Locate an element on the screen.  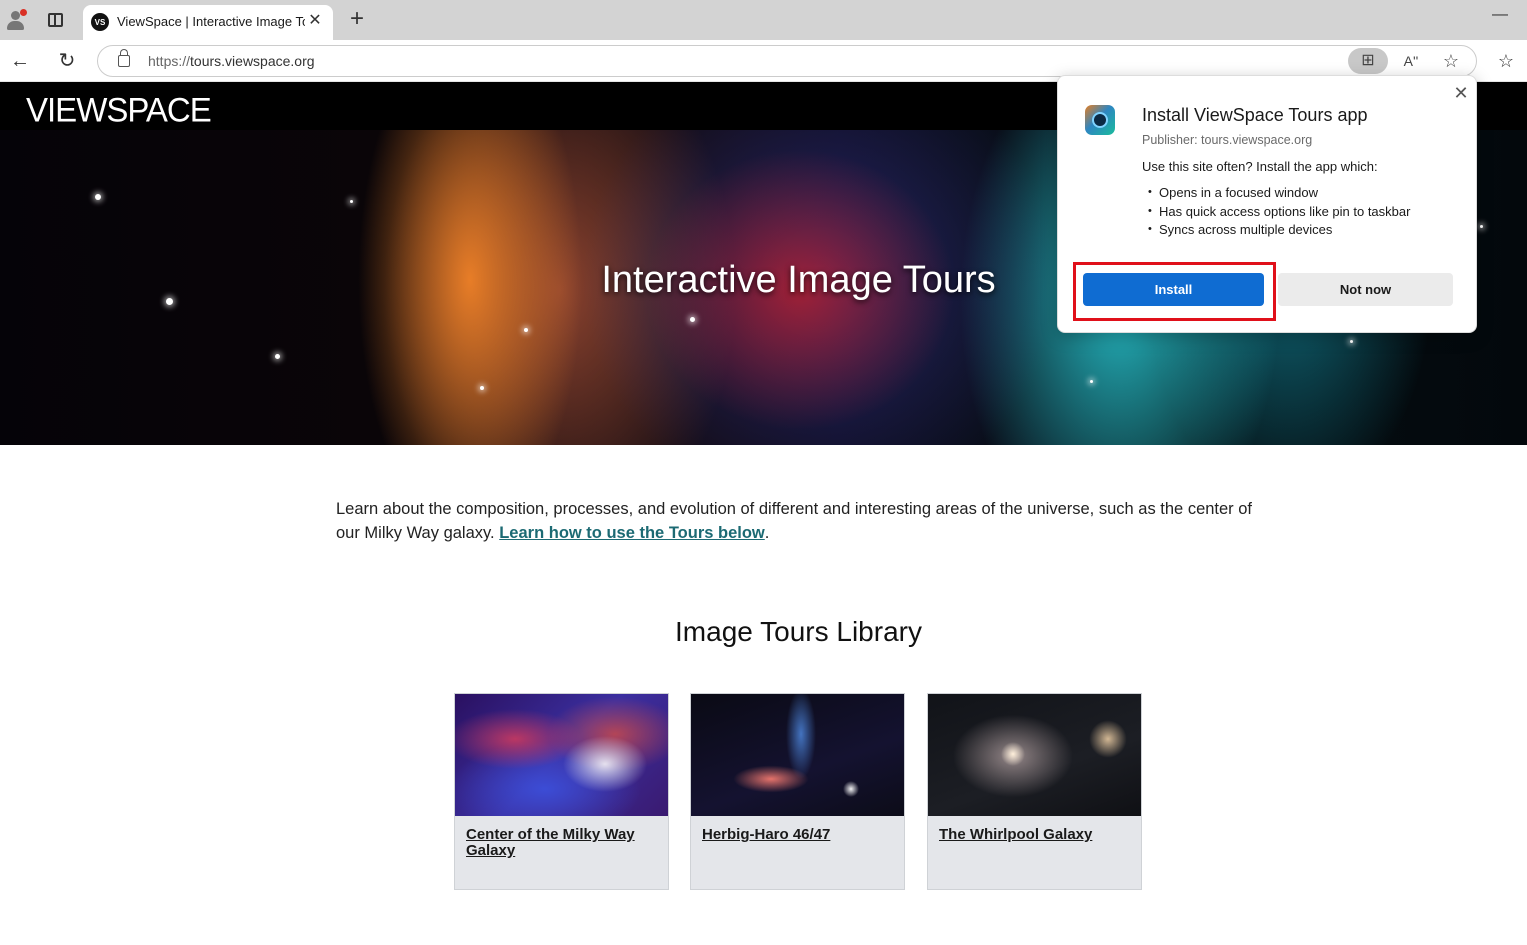
popup-title: Install ViewSpace Tours app is located at coordinates (1255, 115).